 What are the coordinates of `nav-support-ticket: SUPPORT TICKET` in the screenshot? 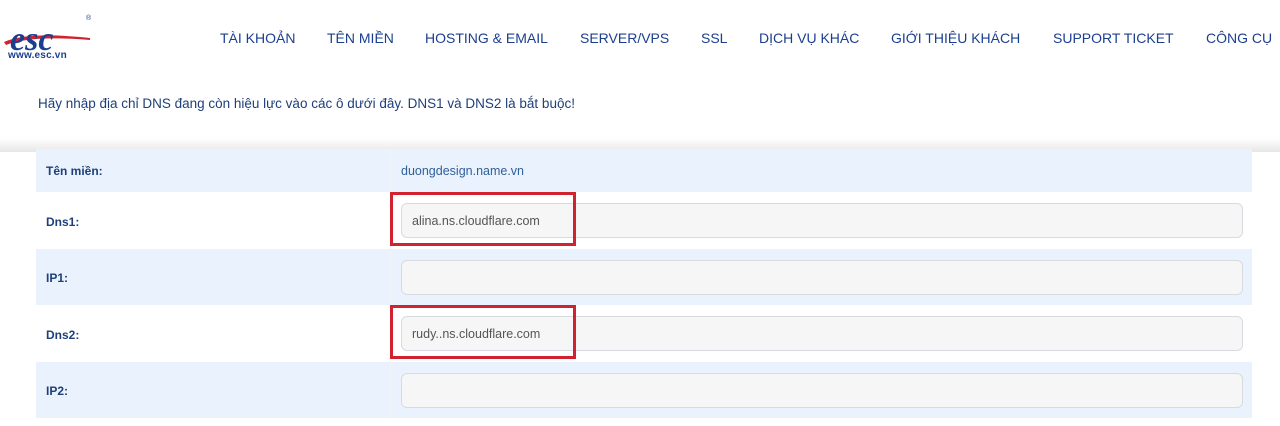 It's located at (1113, 38).